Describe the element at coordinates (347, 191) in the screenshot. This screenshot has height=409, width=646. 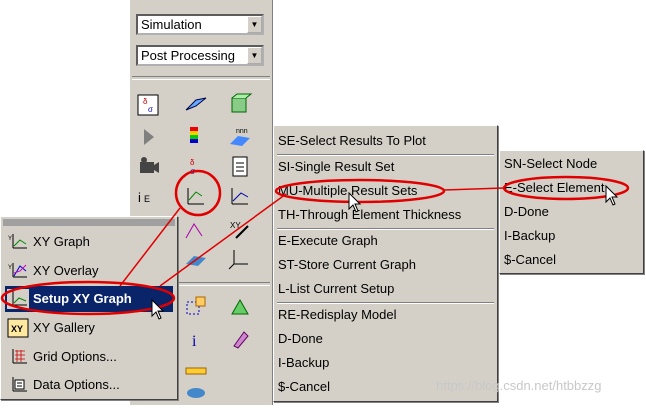
I see `menu-item-multiple-result-sets: MU-Multiple Result Sets` at that location.